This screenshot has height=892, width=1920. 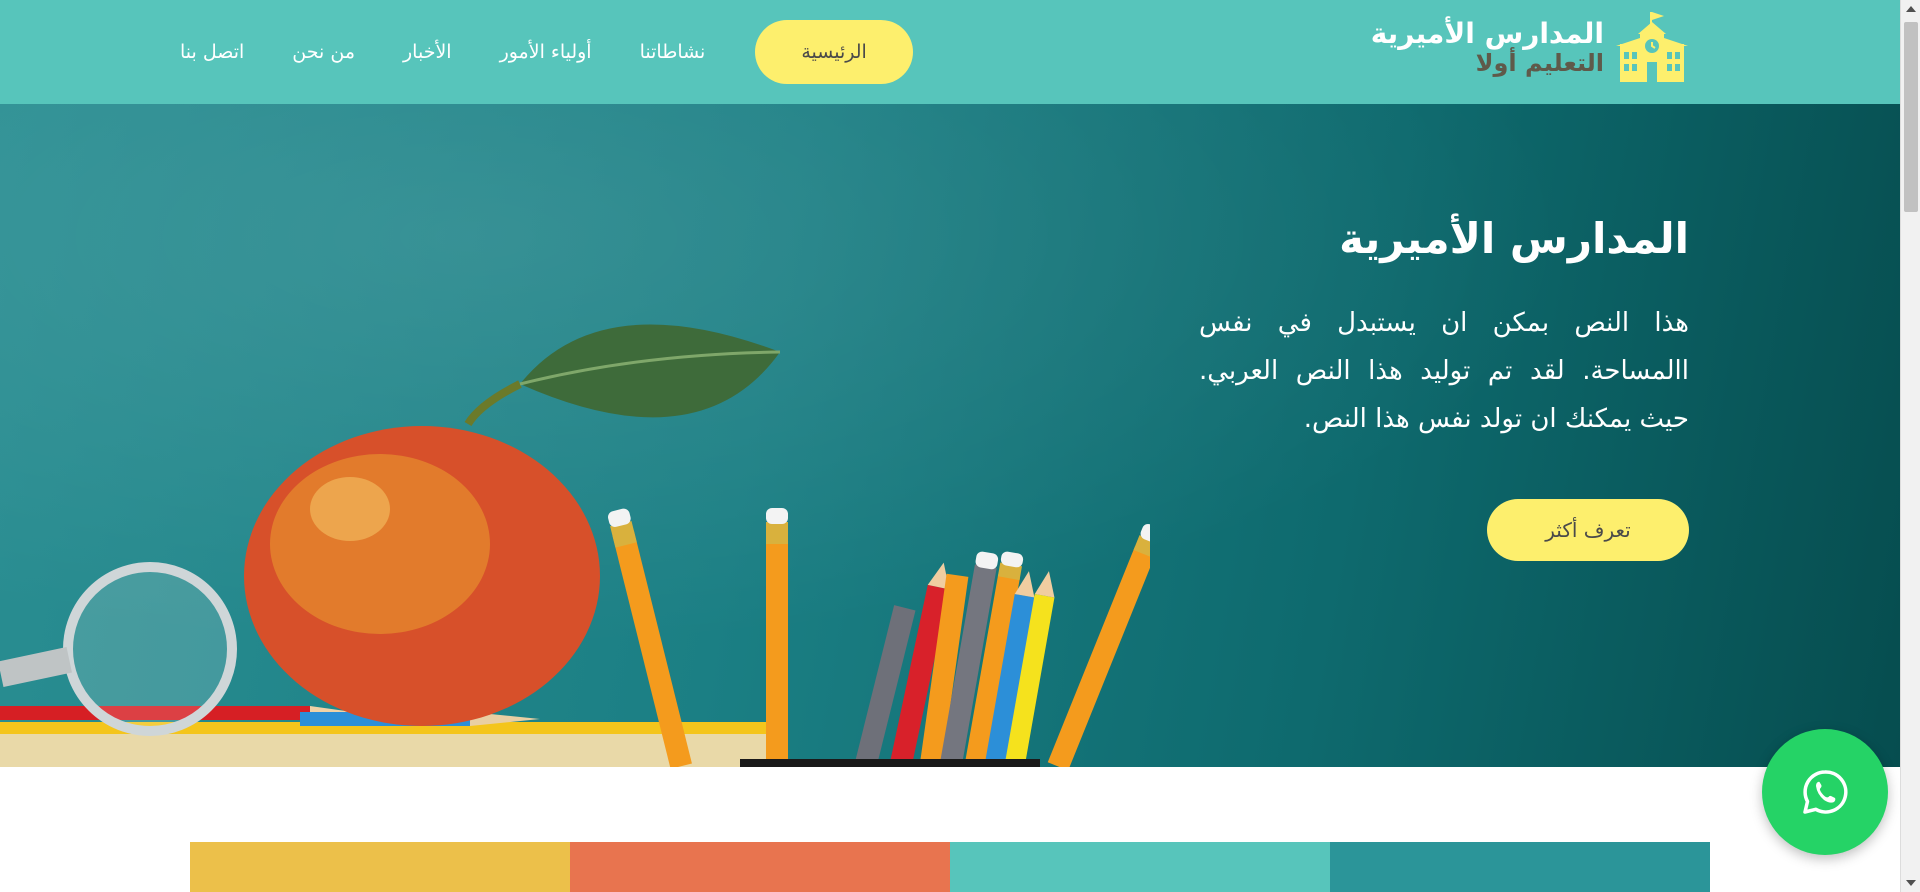 What do you see at coordinates (834, 52) in the screenshot?
I see `nav-item-home: الرئيسية` at bounding box center [834, 52].